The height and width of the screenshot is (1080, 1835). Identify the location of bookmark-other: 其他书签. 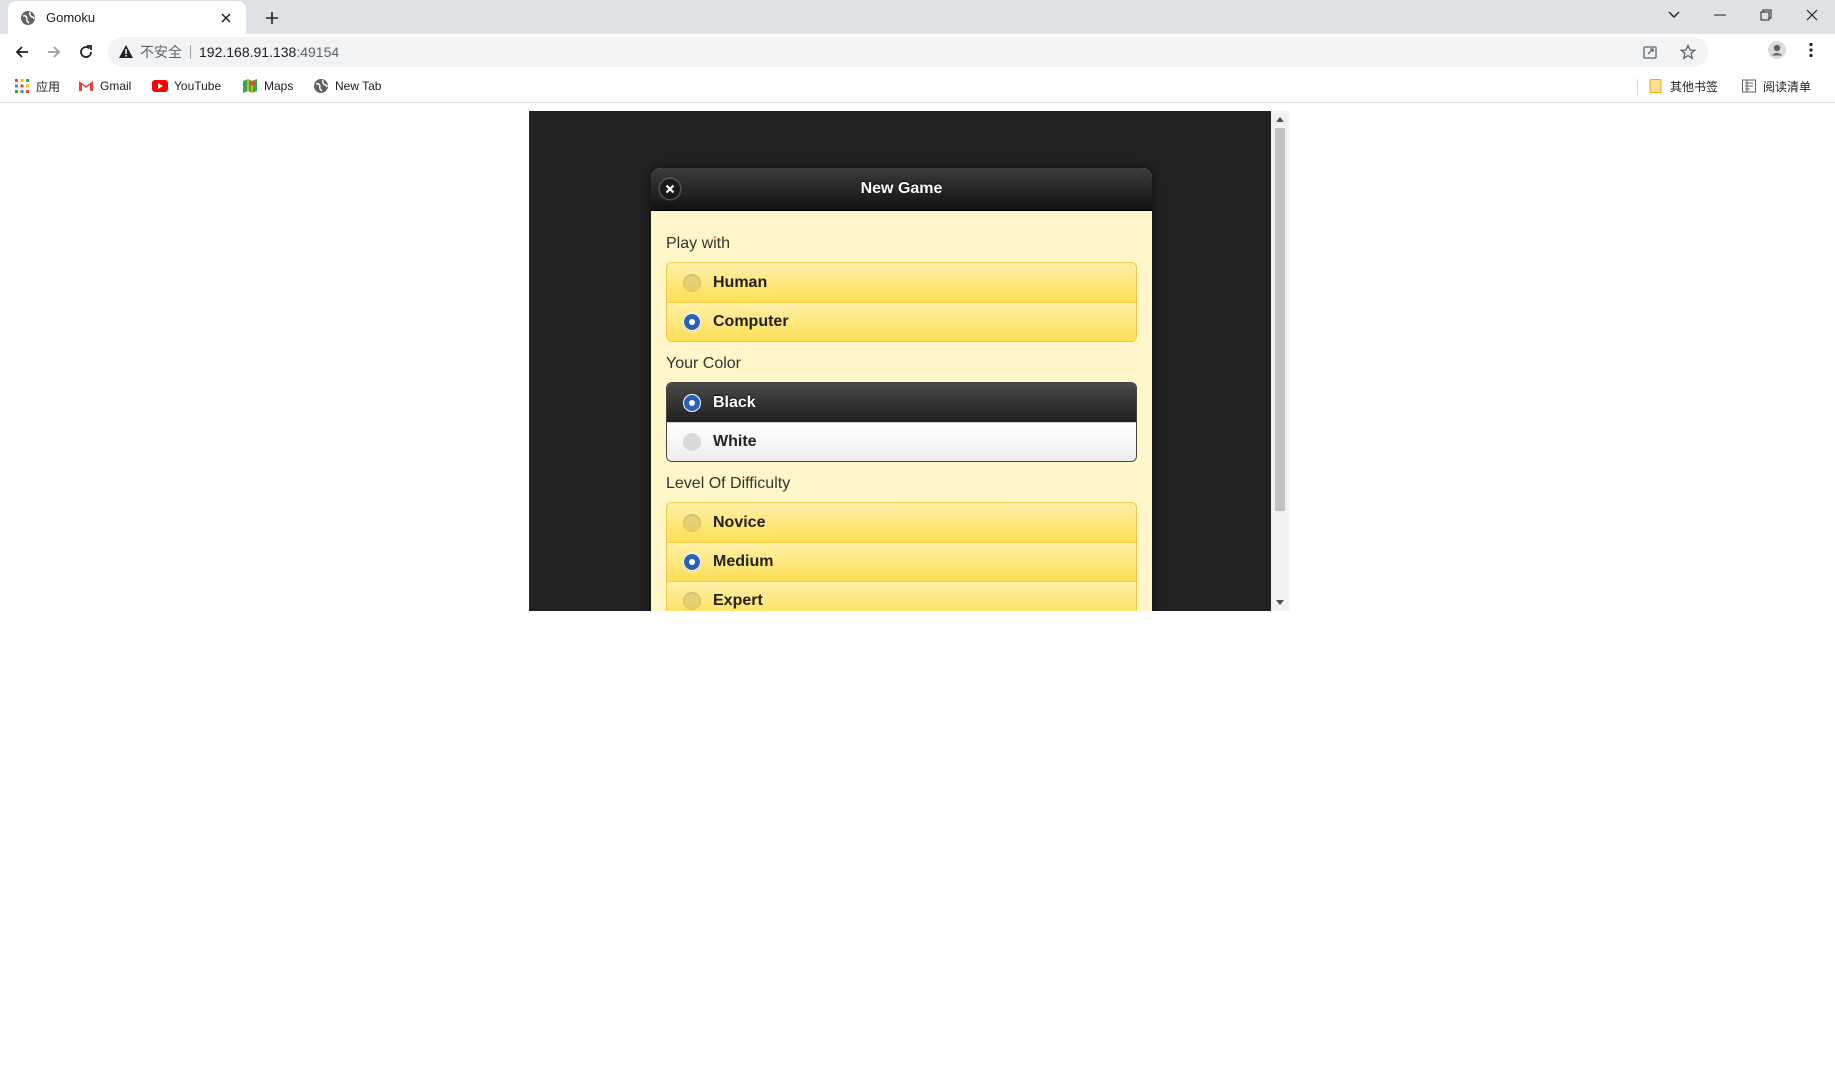
(1683, 86).